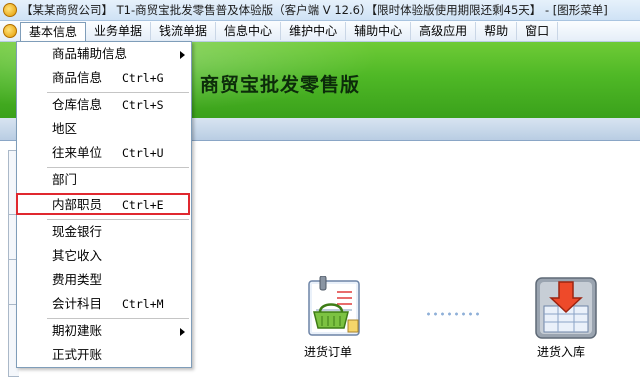 The height and width of the screenshot is (377, 640). I want to click on stock-in-label: 进货入库, so click(561, 351).